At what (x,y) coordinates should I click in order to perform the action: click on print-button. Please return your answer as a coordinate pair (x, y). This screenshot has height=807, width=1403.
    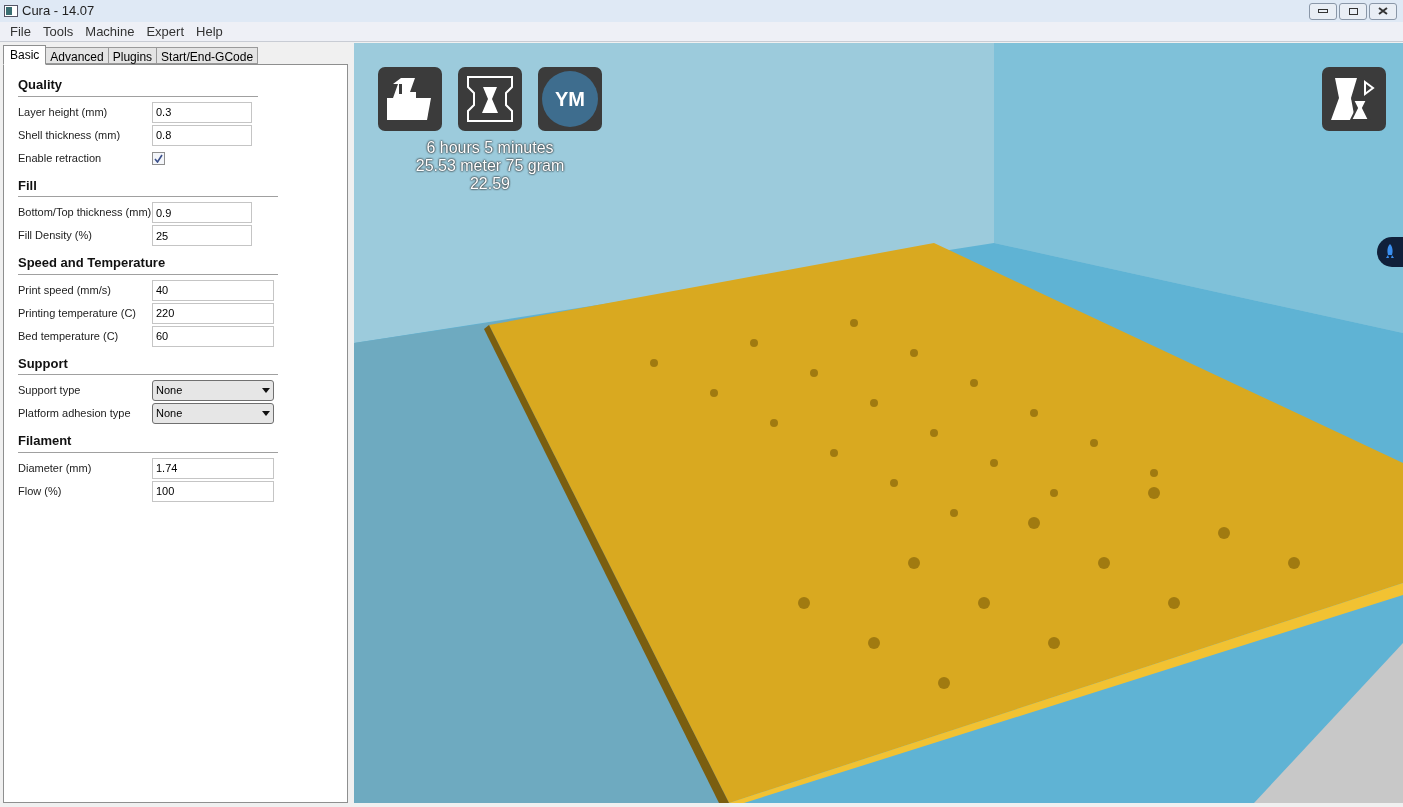
    Looking at the image, I should click on (490, 99).